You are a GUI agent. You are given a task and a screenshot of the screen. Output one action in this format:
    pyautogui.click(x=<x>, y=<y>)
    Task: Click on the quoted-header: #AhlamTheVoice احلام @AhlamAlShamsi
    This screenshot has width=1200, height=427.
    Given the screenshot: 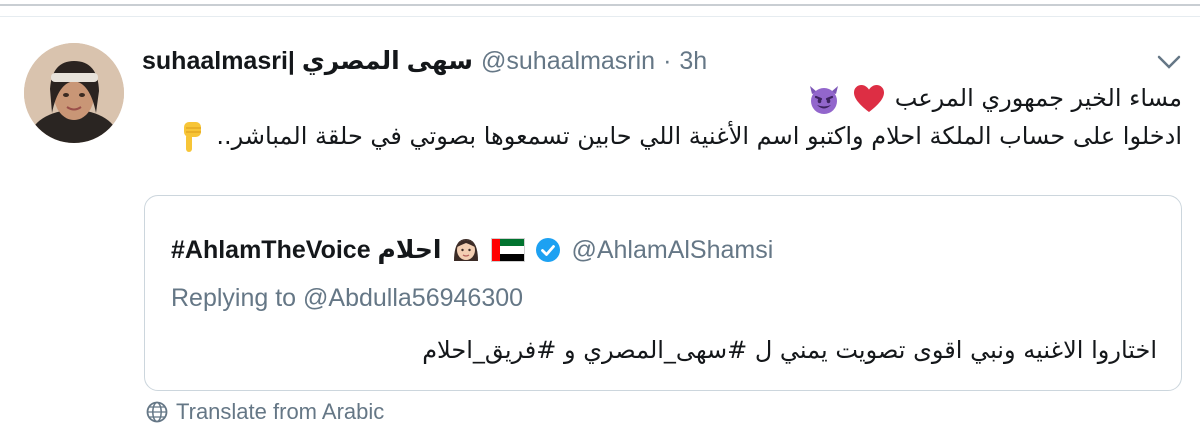 What is the action you would take?
    pyautogui.click(x=472, y=250)
    